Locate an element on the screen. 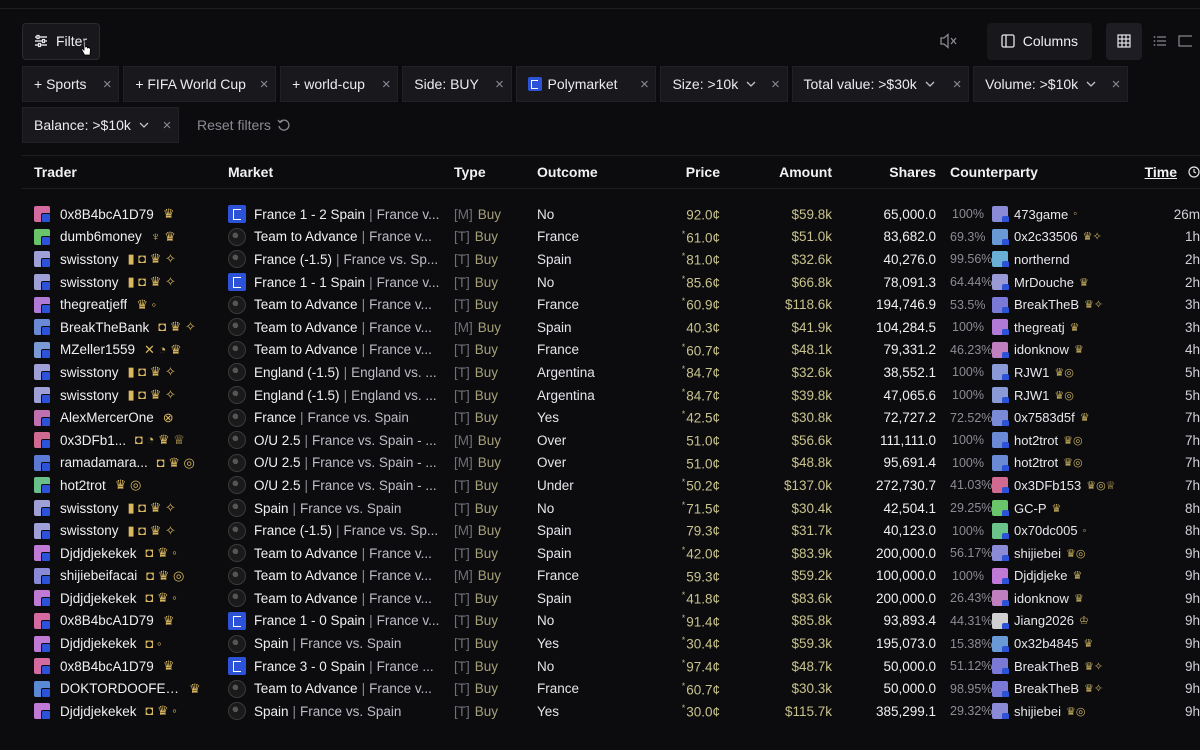  column-header-amount: Amount is located at coordinates (776, 172).